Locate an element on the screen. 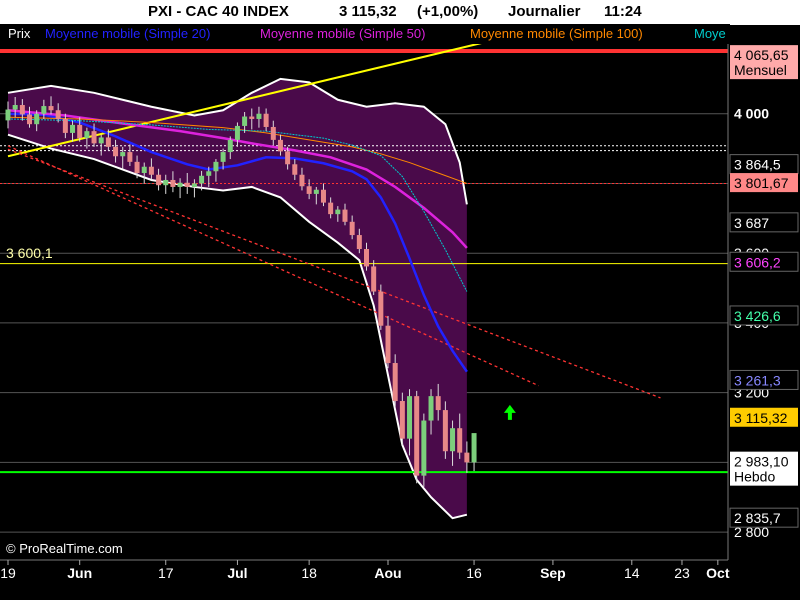 The height and width of the screenshot is (600, 800). legend-sma100: Moyenne mobile (Simple 100) is located at coordinates (556, 33).